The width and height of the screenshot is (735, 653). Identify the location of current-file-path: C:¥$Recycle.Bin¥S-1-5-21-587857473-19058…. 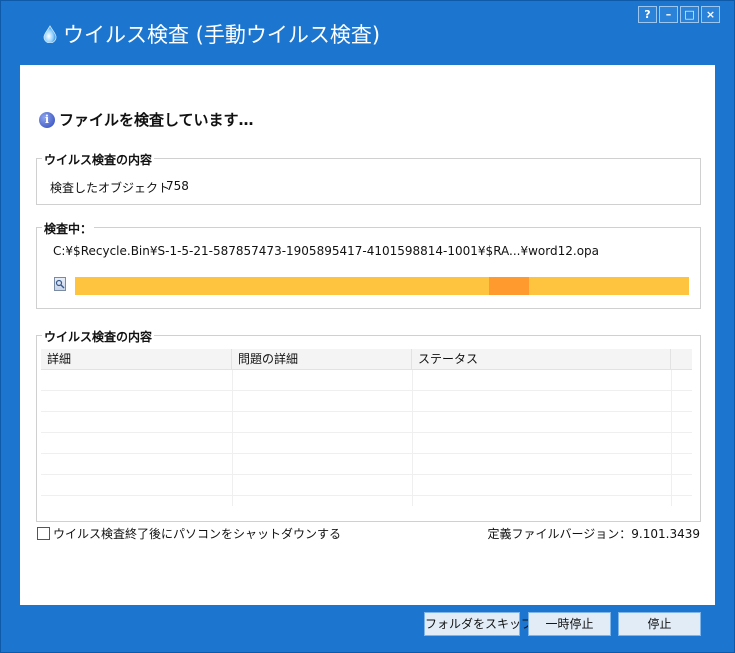
(326, 251).